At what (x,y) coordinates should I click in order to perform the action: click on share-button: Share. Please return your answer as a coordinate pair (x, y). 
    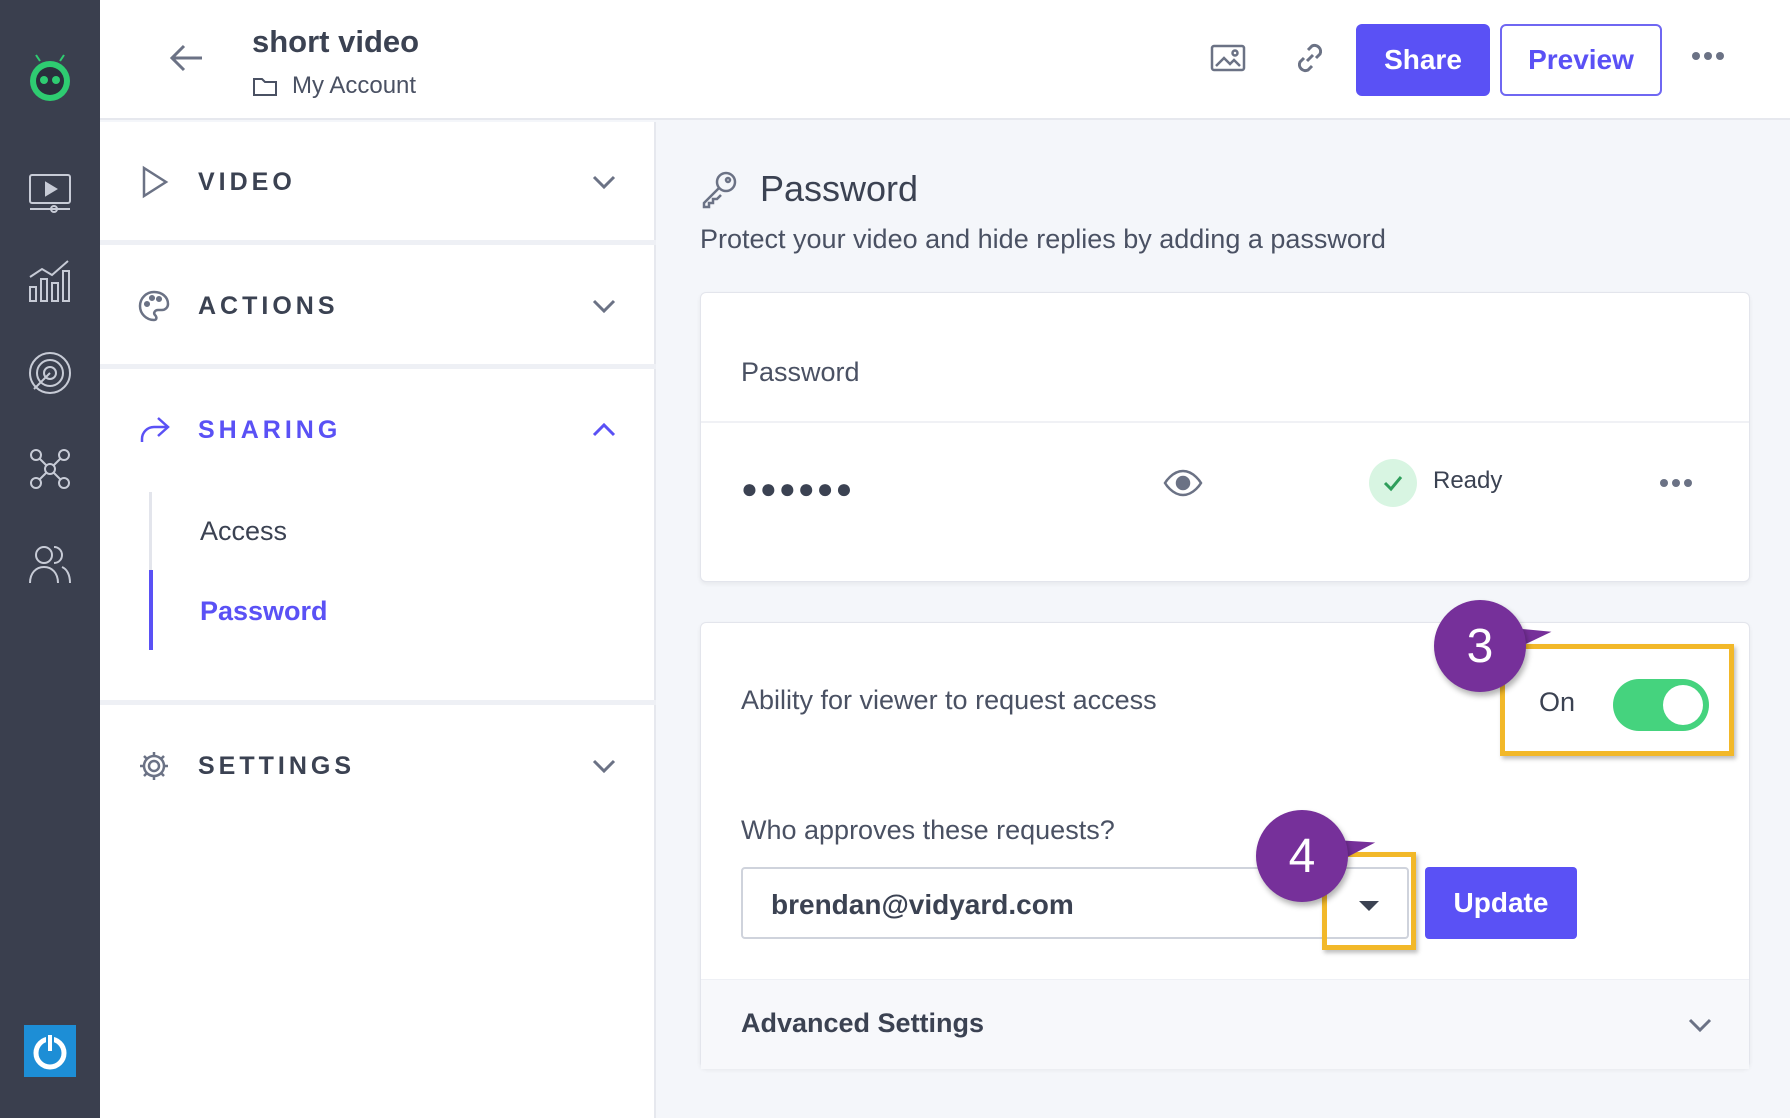
    Looking at the image, I should click on (1423, 60).